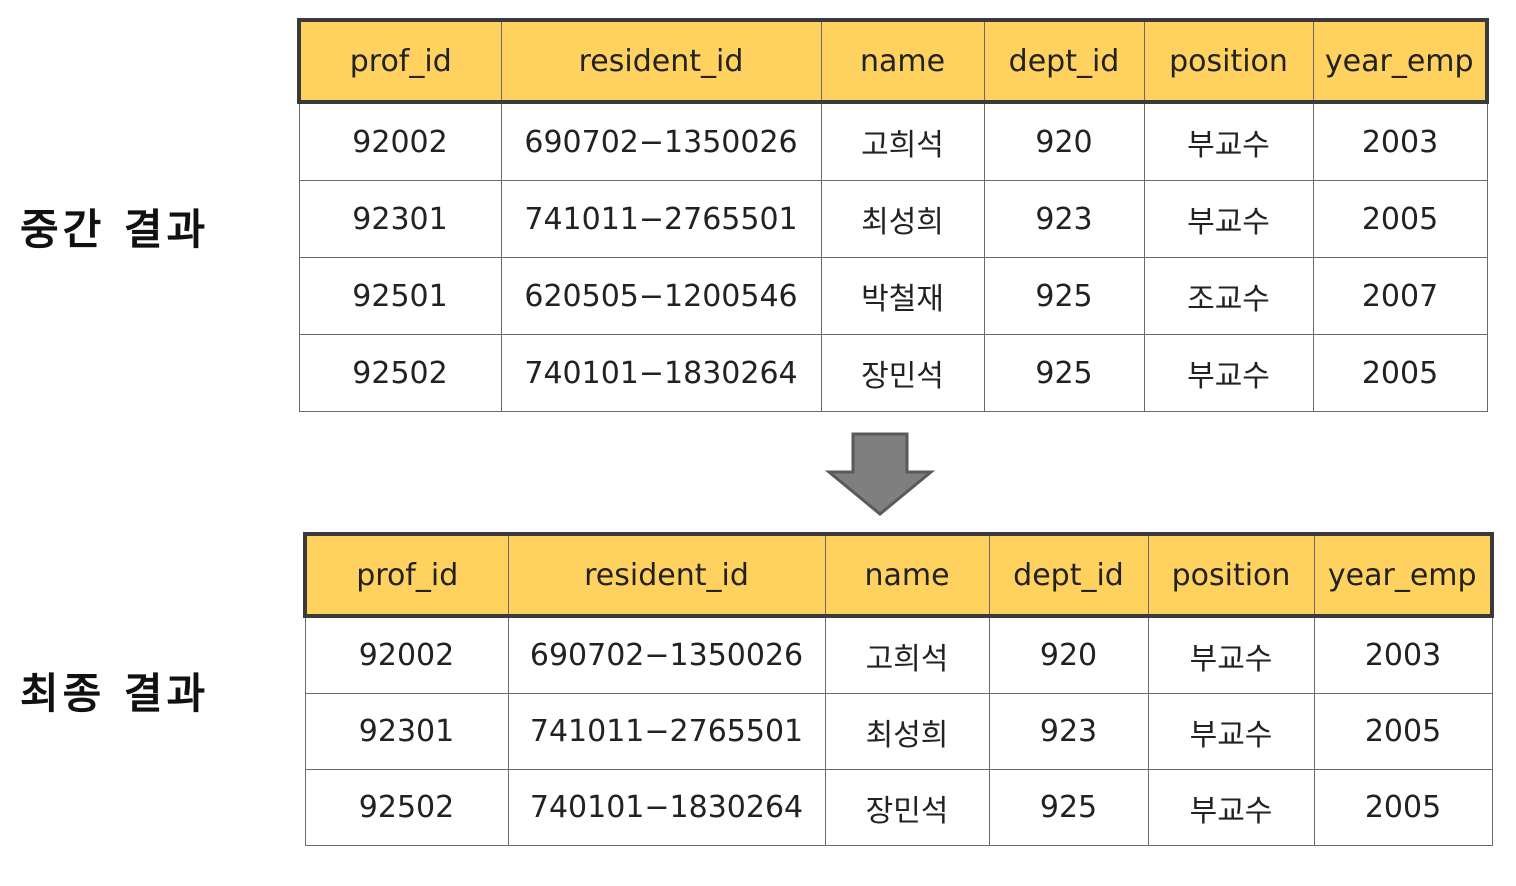 The width and height of the screenshot is (1516, 886). What do you see at coordinates (902, 296) in the screenshot?
I see `cell-name: 박철재` at bounding box center [902, 296].